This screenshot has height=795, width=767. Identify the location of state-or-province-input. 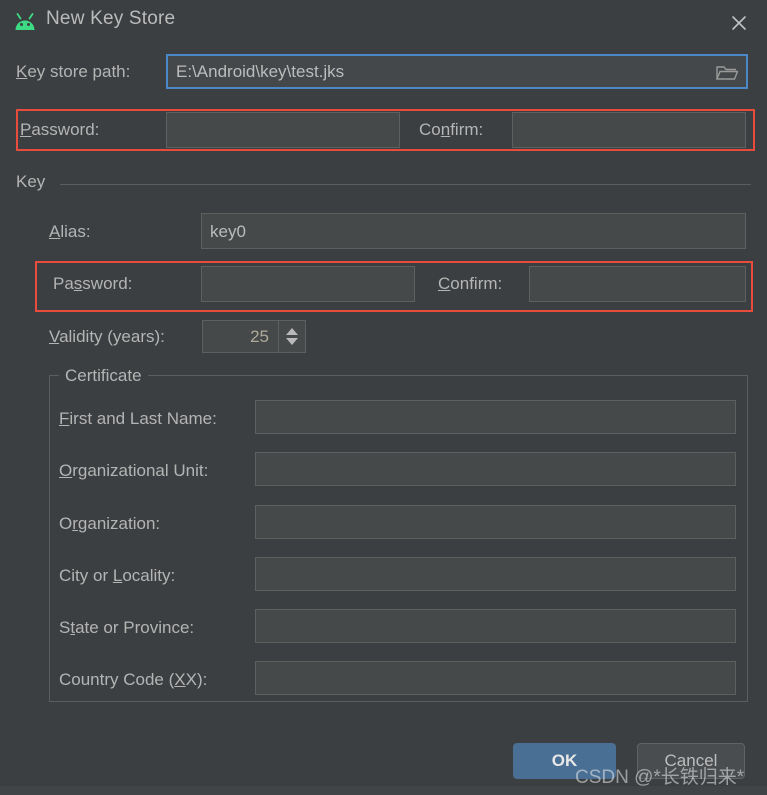
(495, 626).